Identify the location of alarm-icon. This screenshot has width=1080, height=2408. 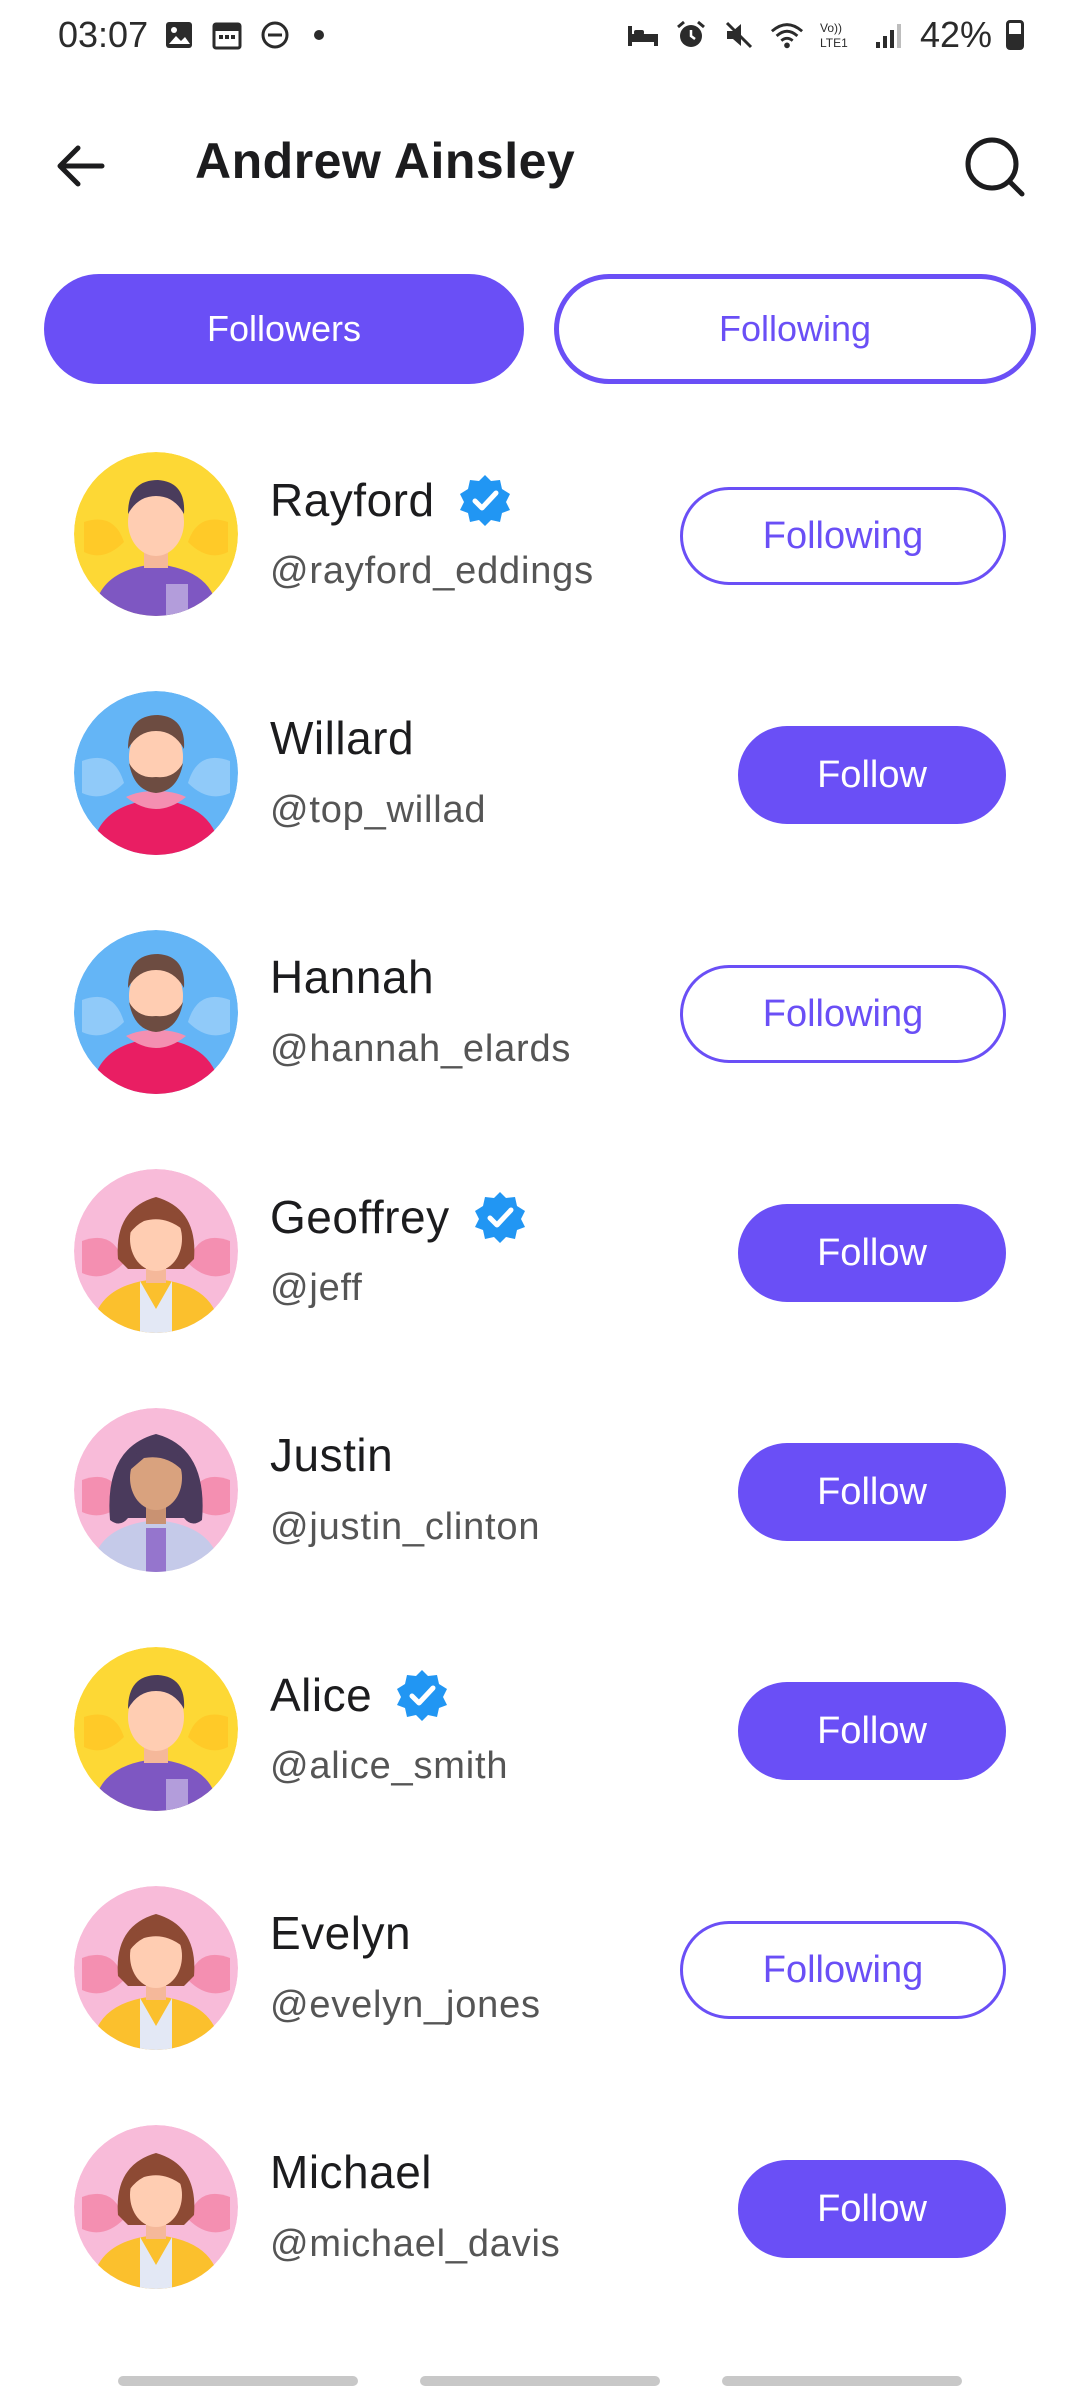
(691, 35).